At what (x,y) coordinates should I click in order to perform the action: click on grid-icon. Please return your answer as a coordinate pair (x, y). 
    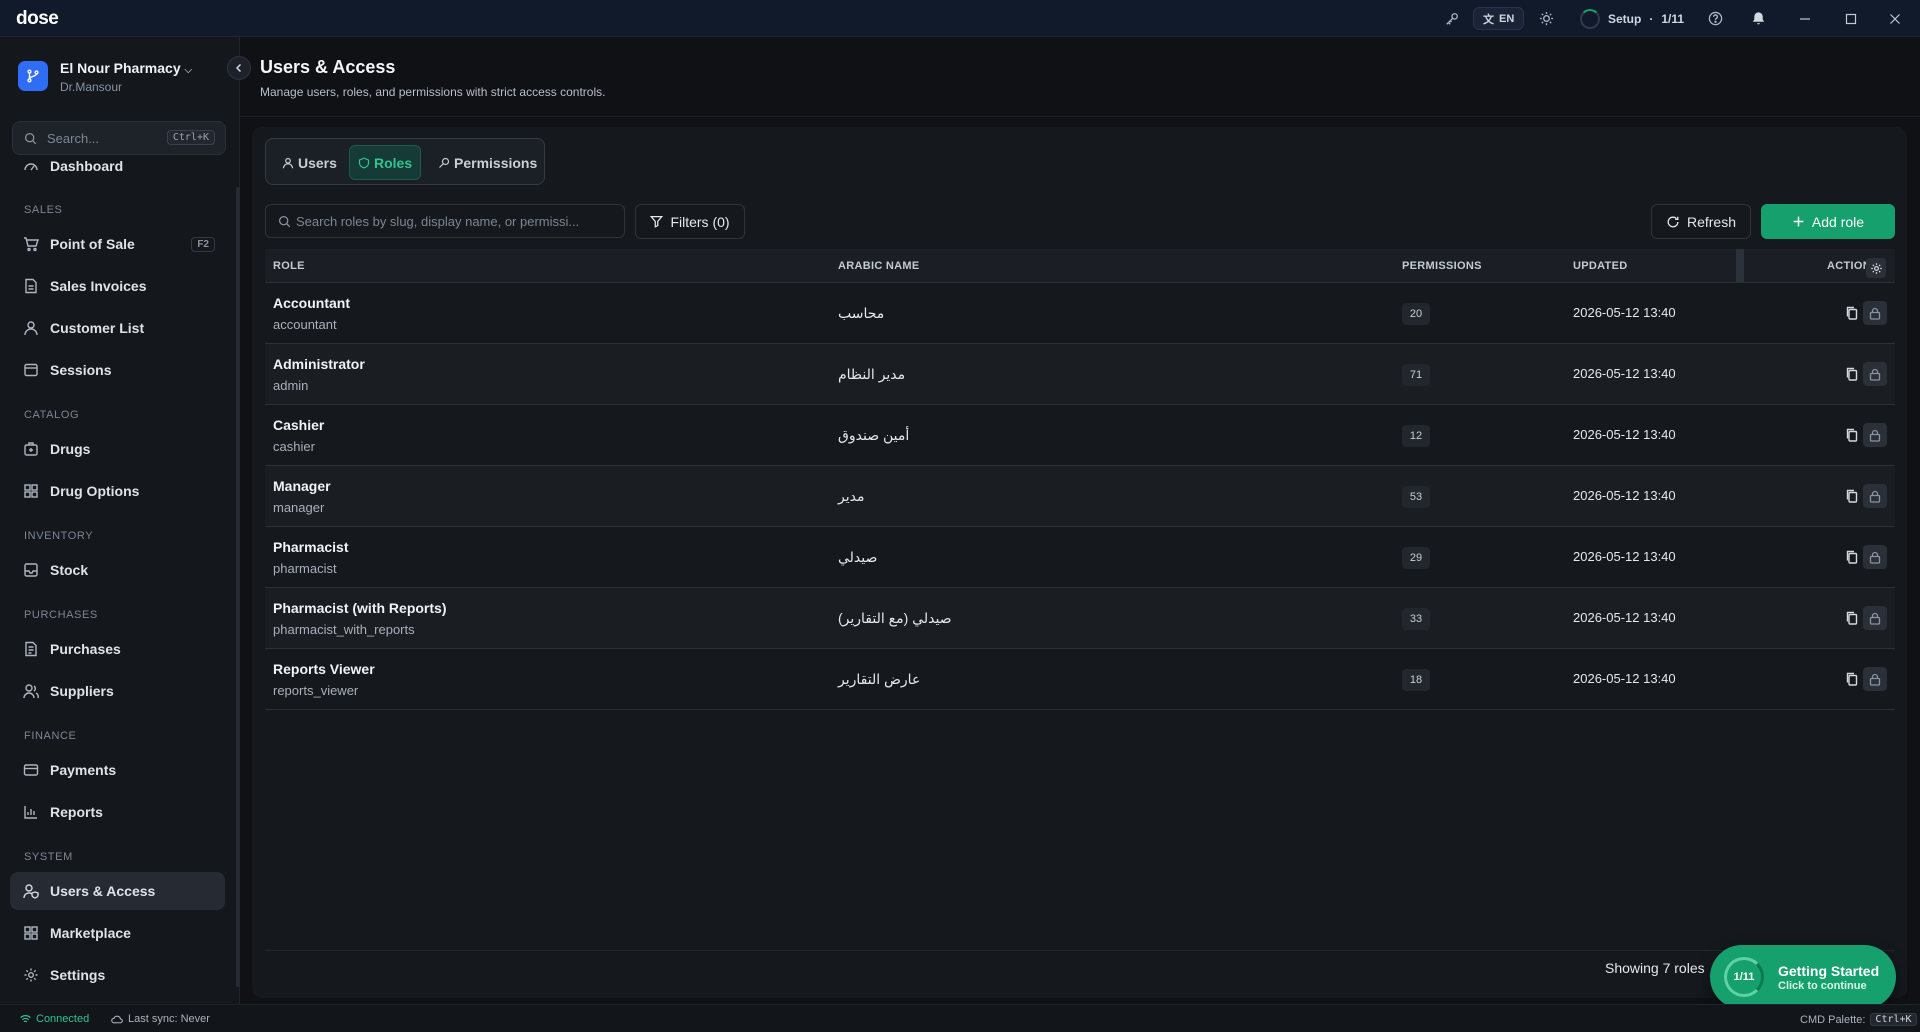
    Looking at the image, I should click on (31, 491).